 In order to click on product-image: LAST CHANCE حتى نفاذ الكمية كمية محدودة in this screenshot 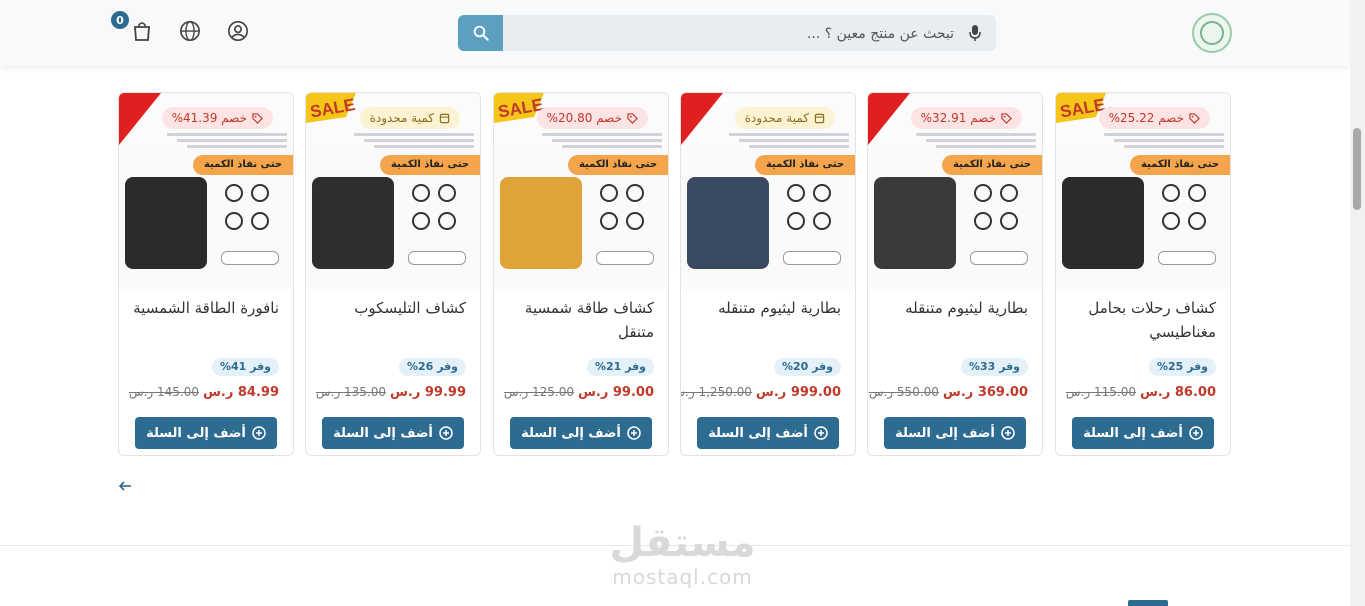, I will do `click(768, 191)`.